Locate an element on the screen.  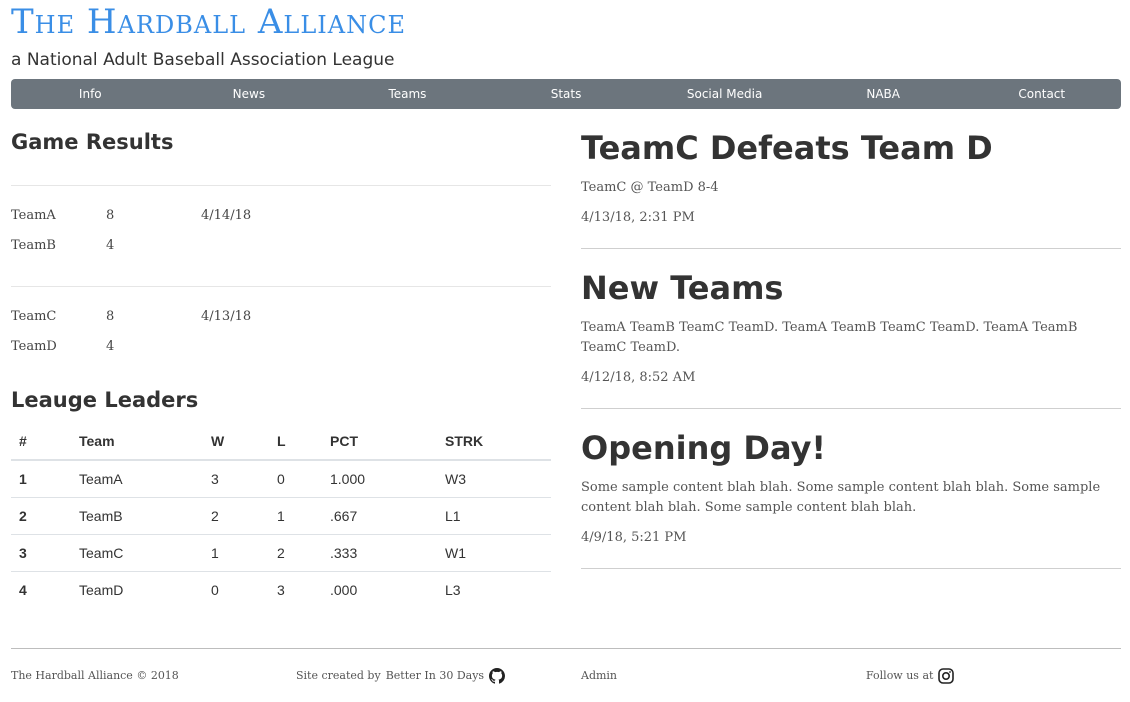
cell-pct: 1.000 is located at coordinates (379, 479).